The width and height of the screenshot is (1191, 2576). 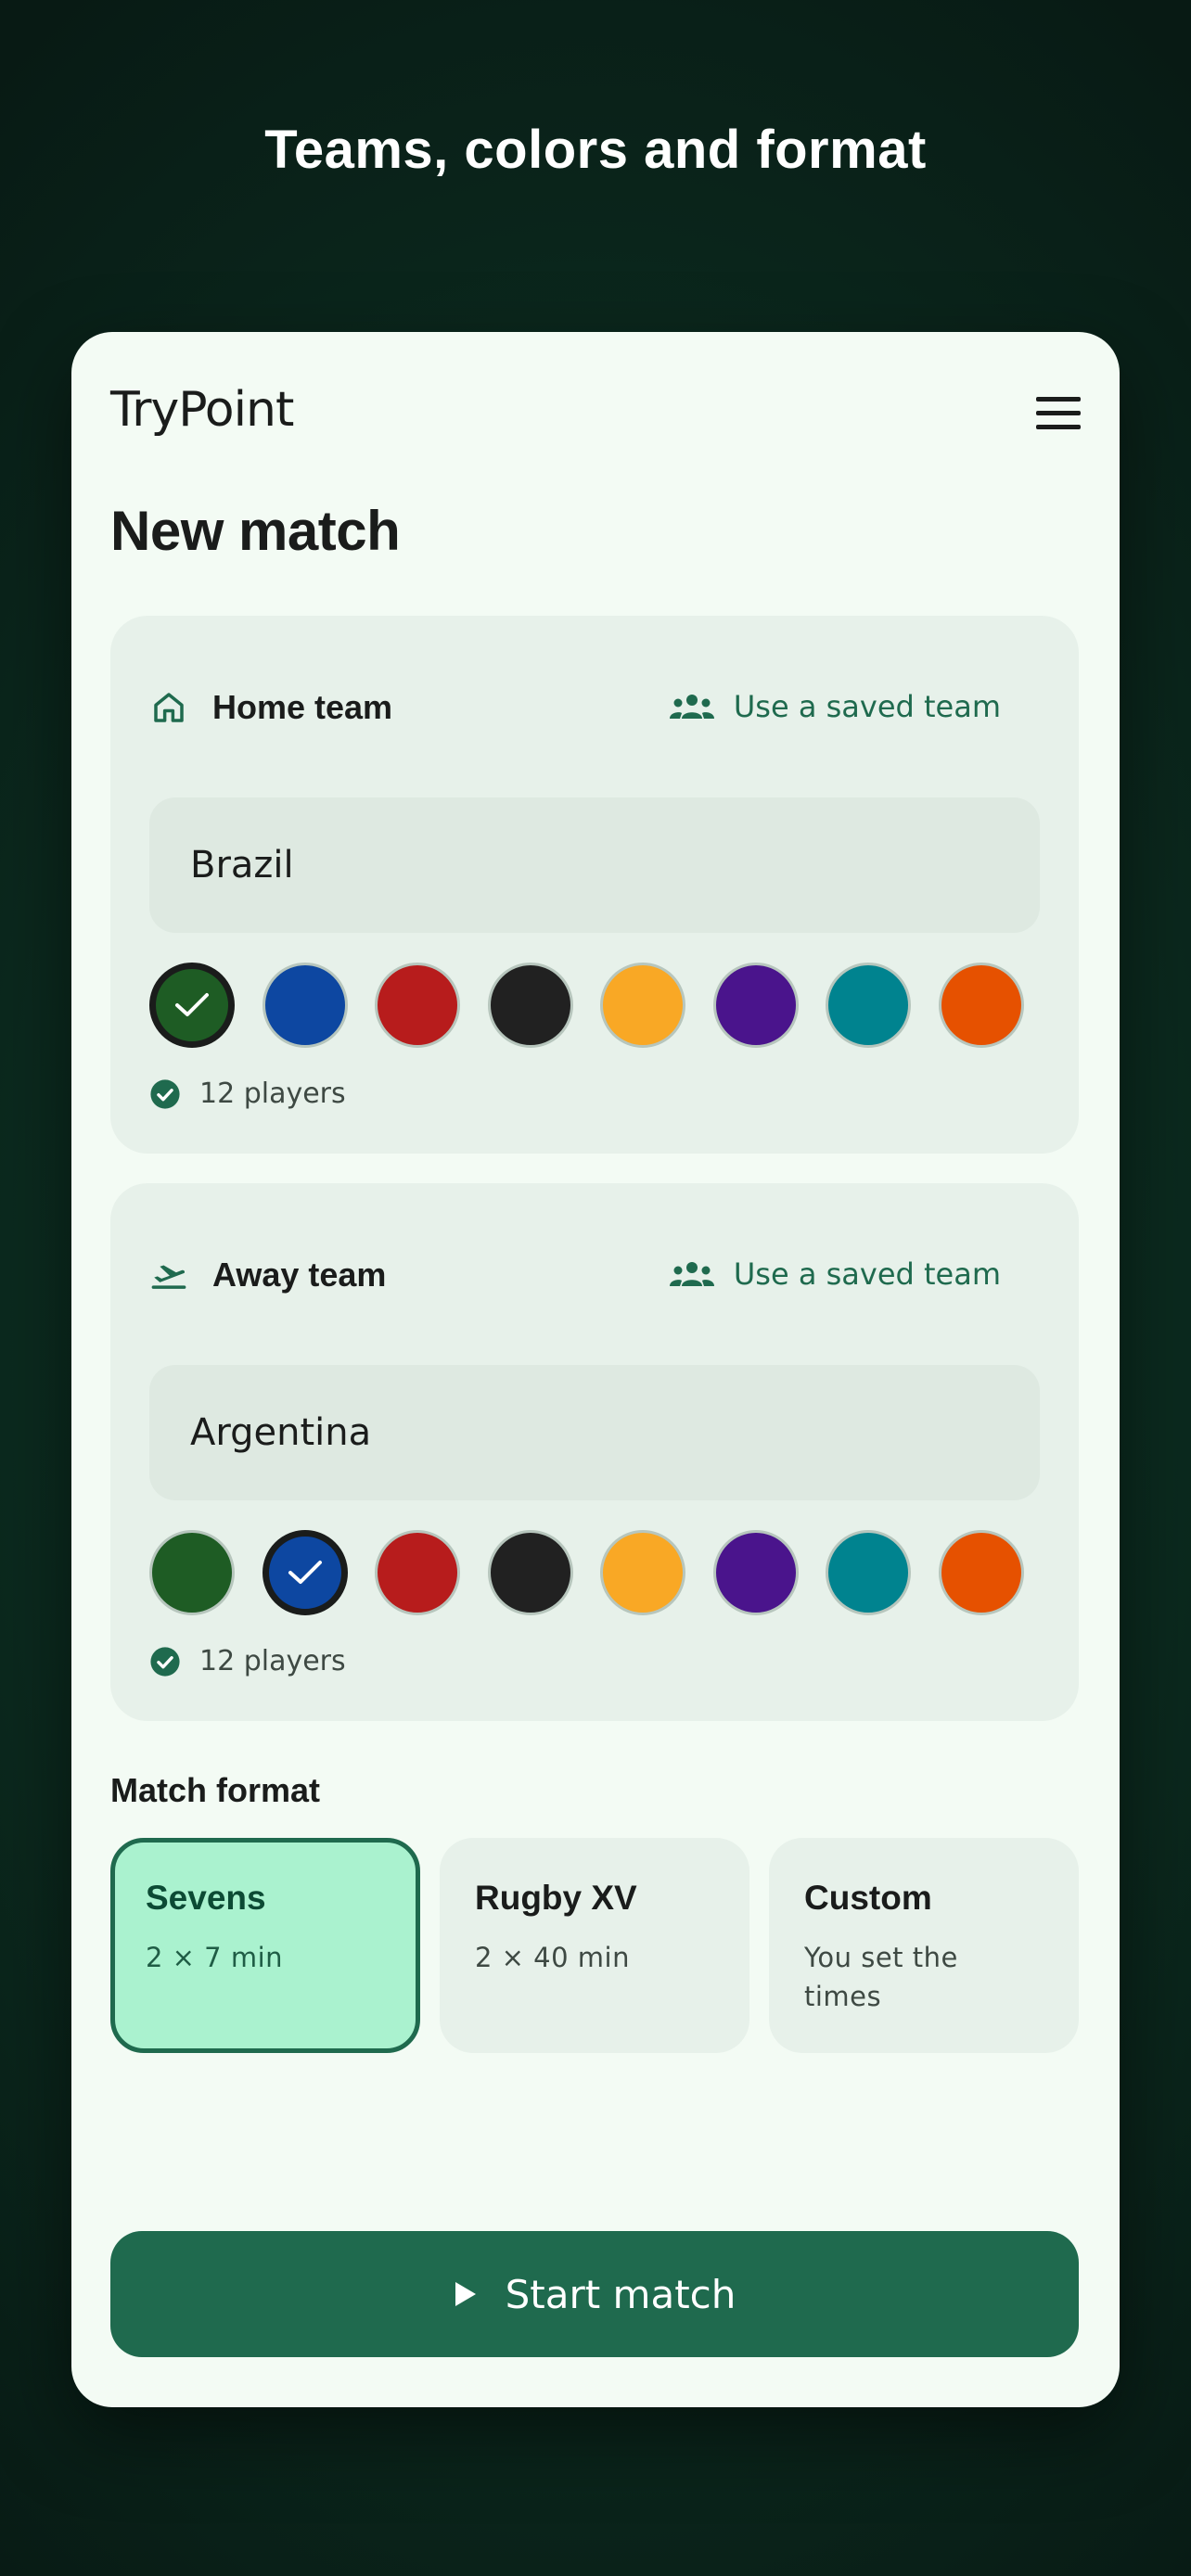 I want to click on format-name: Custom, so click(x=868, y=1898).